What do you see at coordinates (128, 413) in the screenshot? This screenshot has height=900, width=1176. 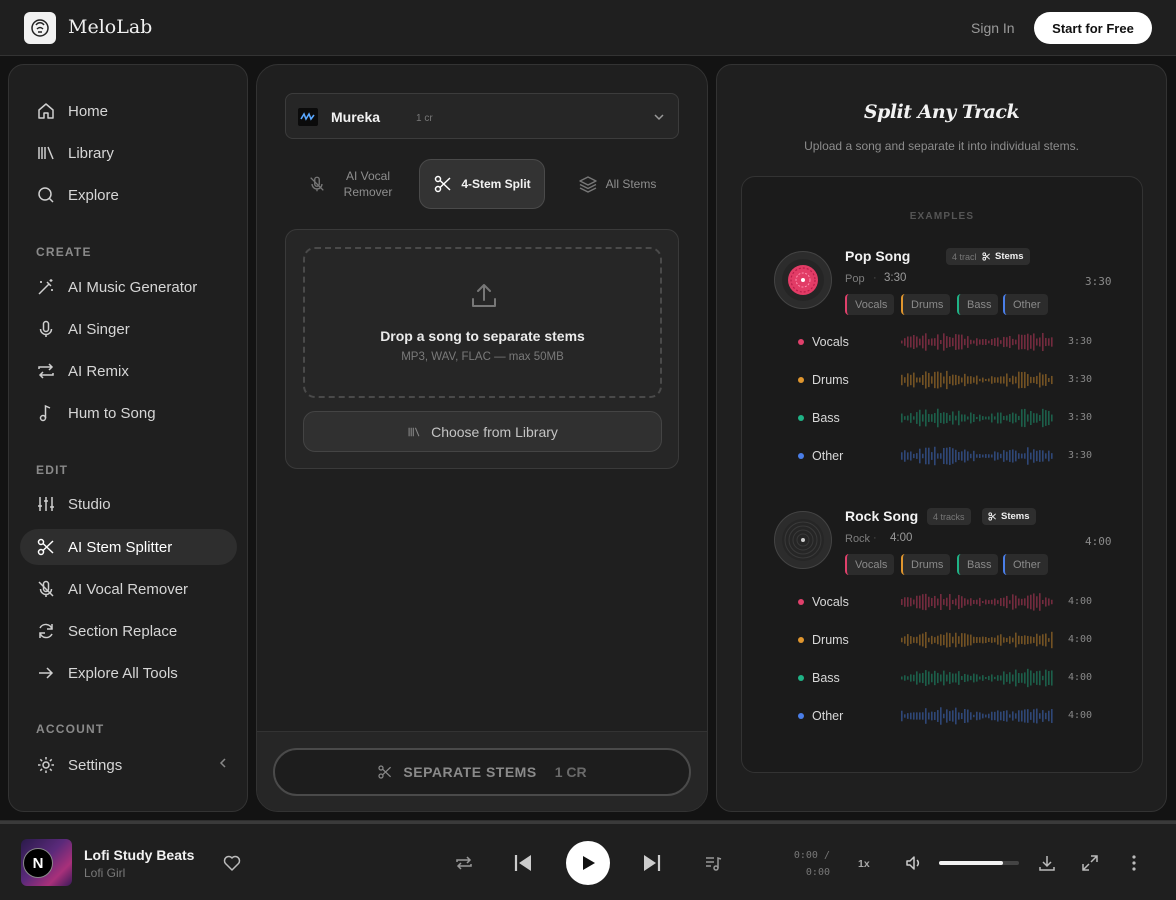 I see `sidebar-item-hum-to-song: Hum to Song` at bounding box center [128, 413].